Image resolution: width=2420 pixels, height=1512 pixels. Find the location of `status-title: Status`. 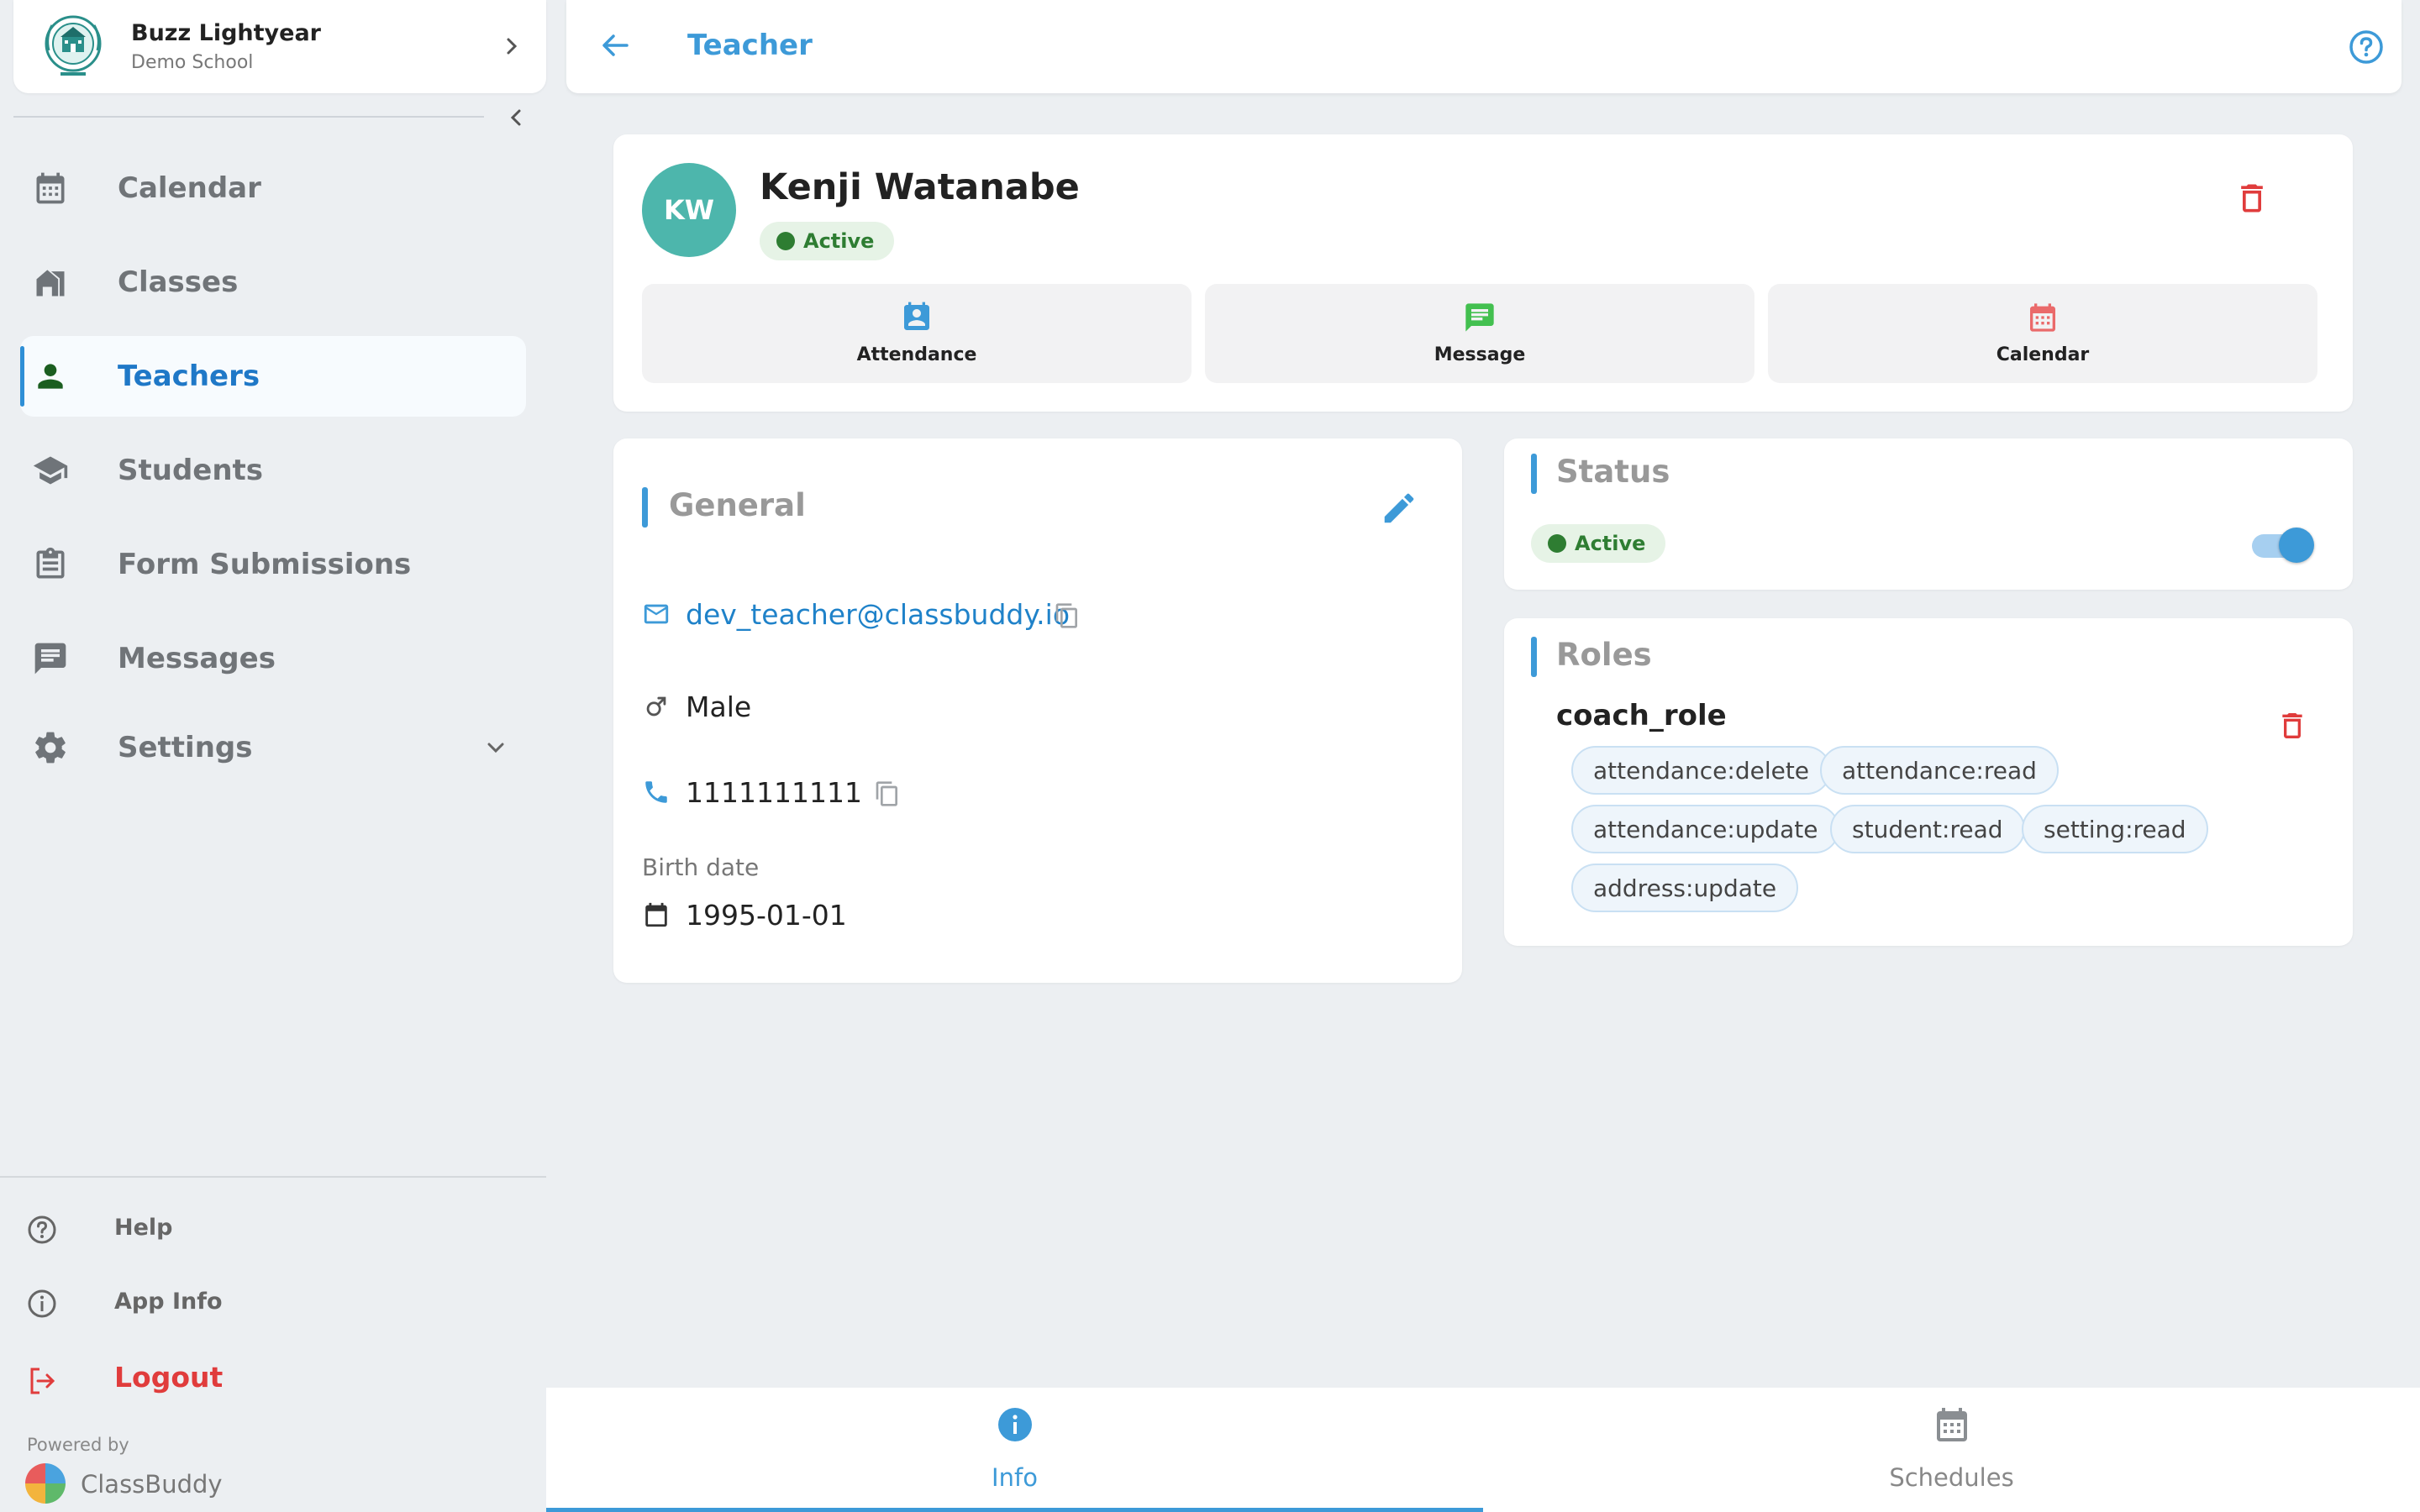

status-title: Status is located at coordinates (1613, 472).